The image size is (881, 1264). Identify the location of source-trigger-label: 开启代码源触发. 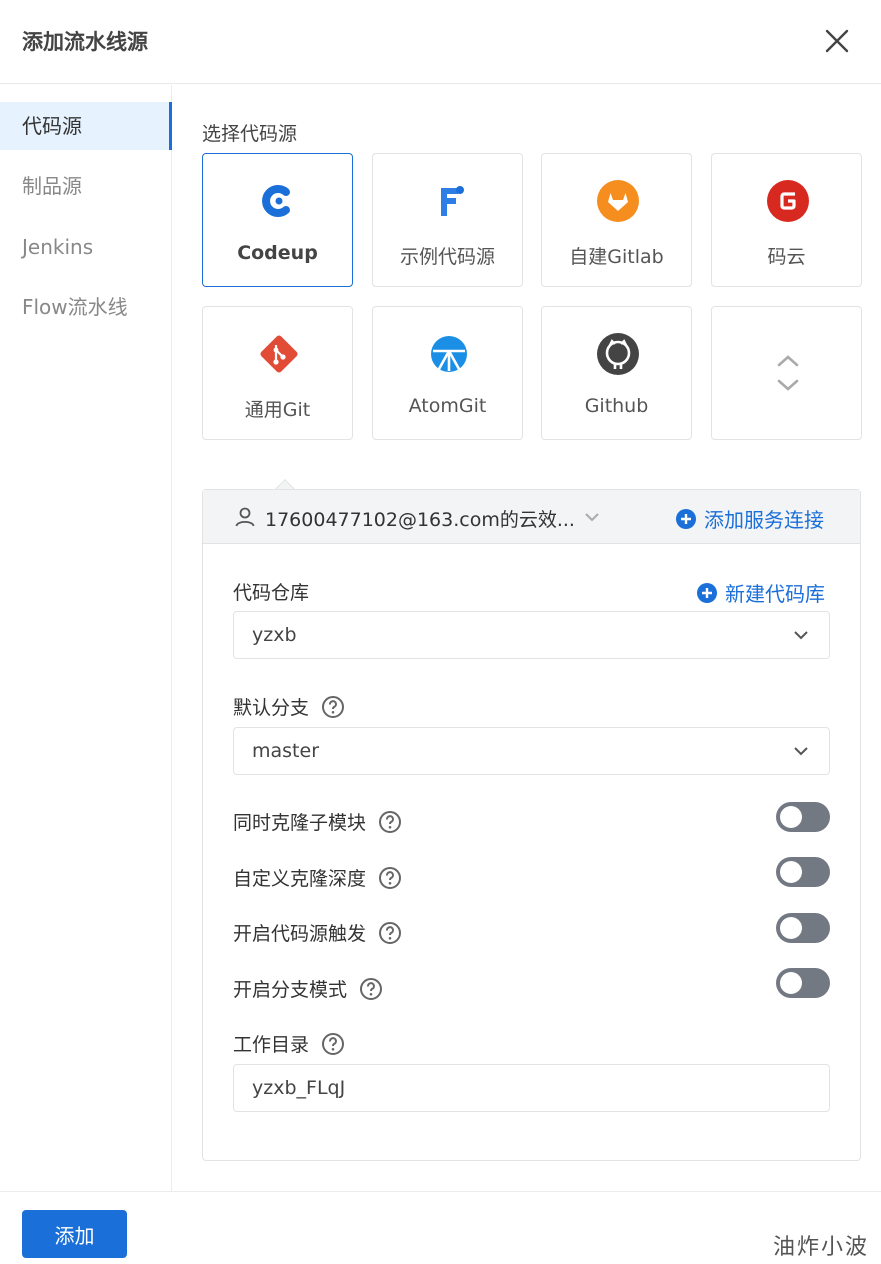
(300, 934).